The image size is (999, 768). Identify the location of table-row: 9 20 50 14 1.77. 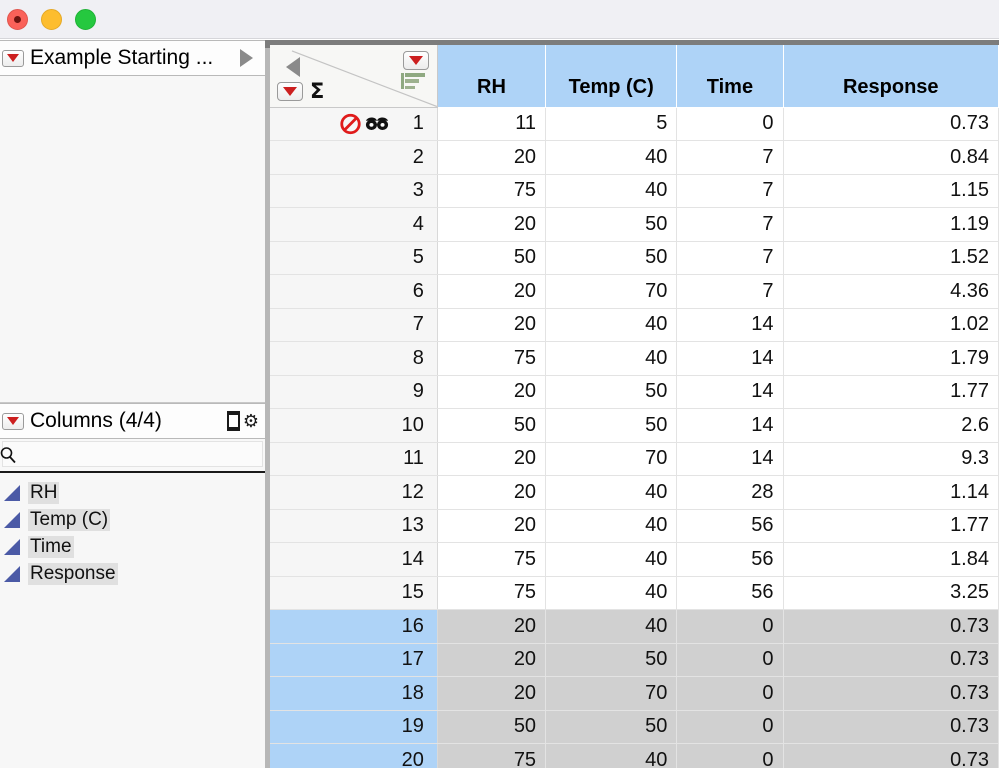
(634, 392).